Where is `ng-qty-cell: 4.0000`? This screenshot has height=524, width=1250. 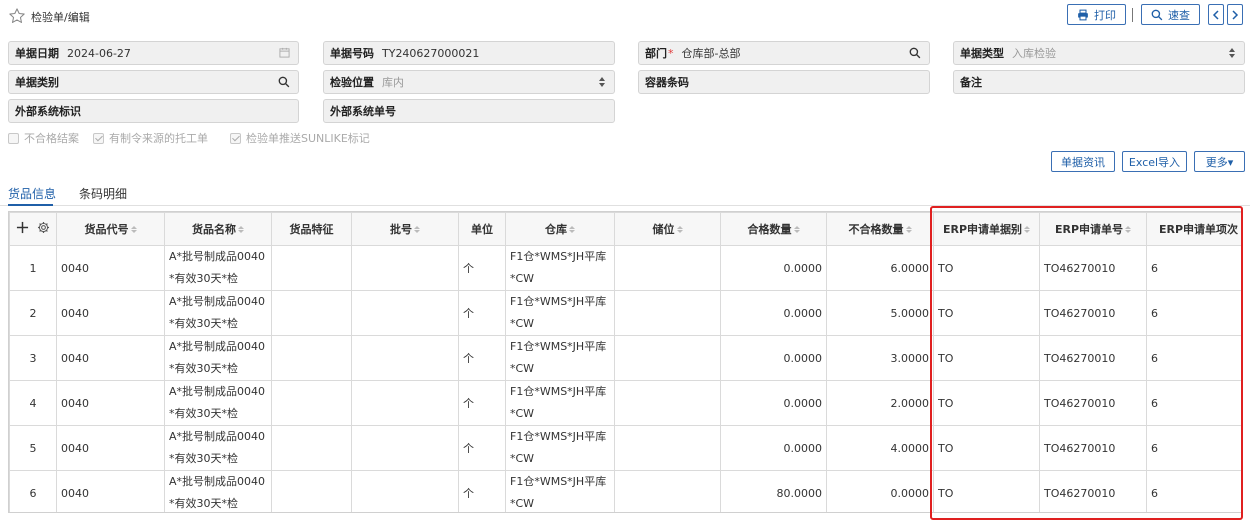
ng-qty-cell: 4.0000 is located at coordinates (880, 448).